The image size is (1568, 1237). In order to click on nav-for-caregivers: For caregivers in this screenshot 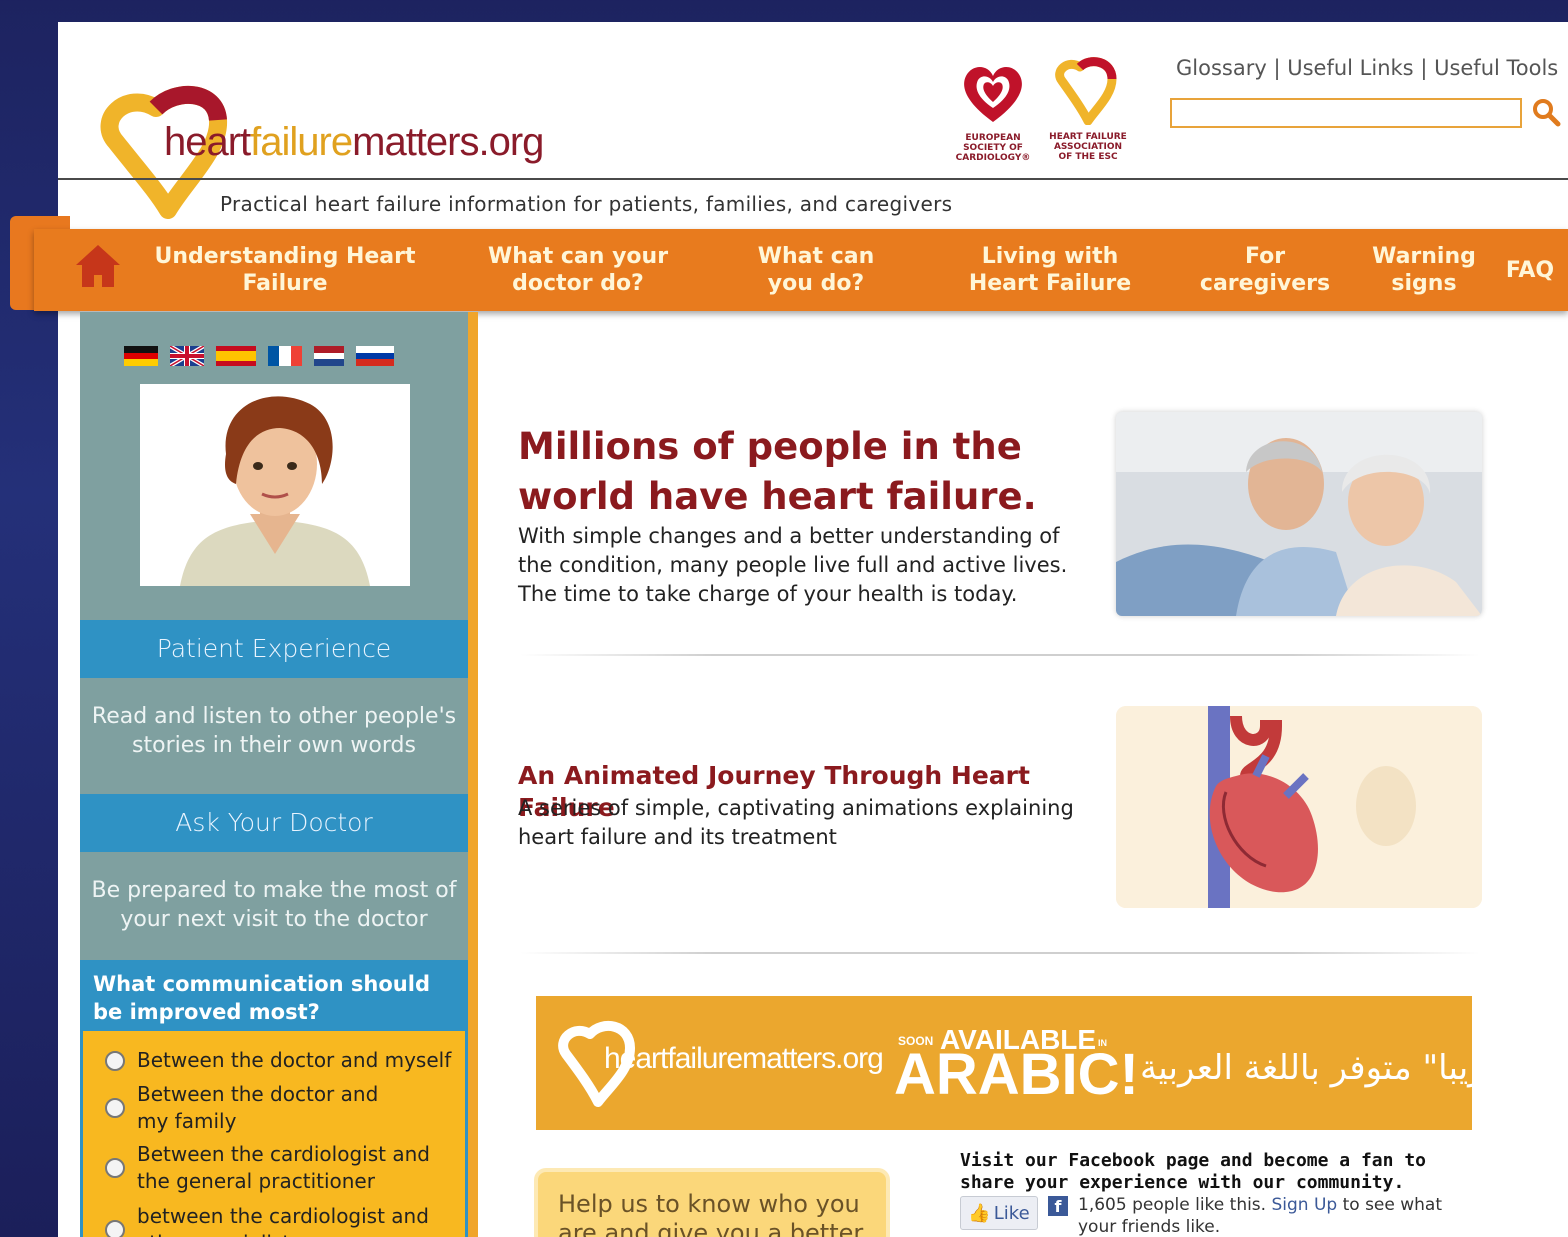, I will do `click(1265, 270)`.